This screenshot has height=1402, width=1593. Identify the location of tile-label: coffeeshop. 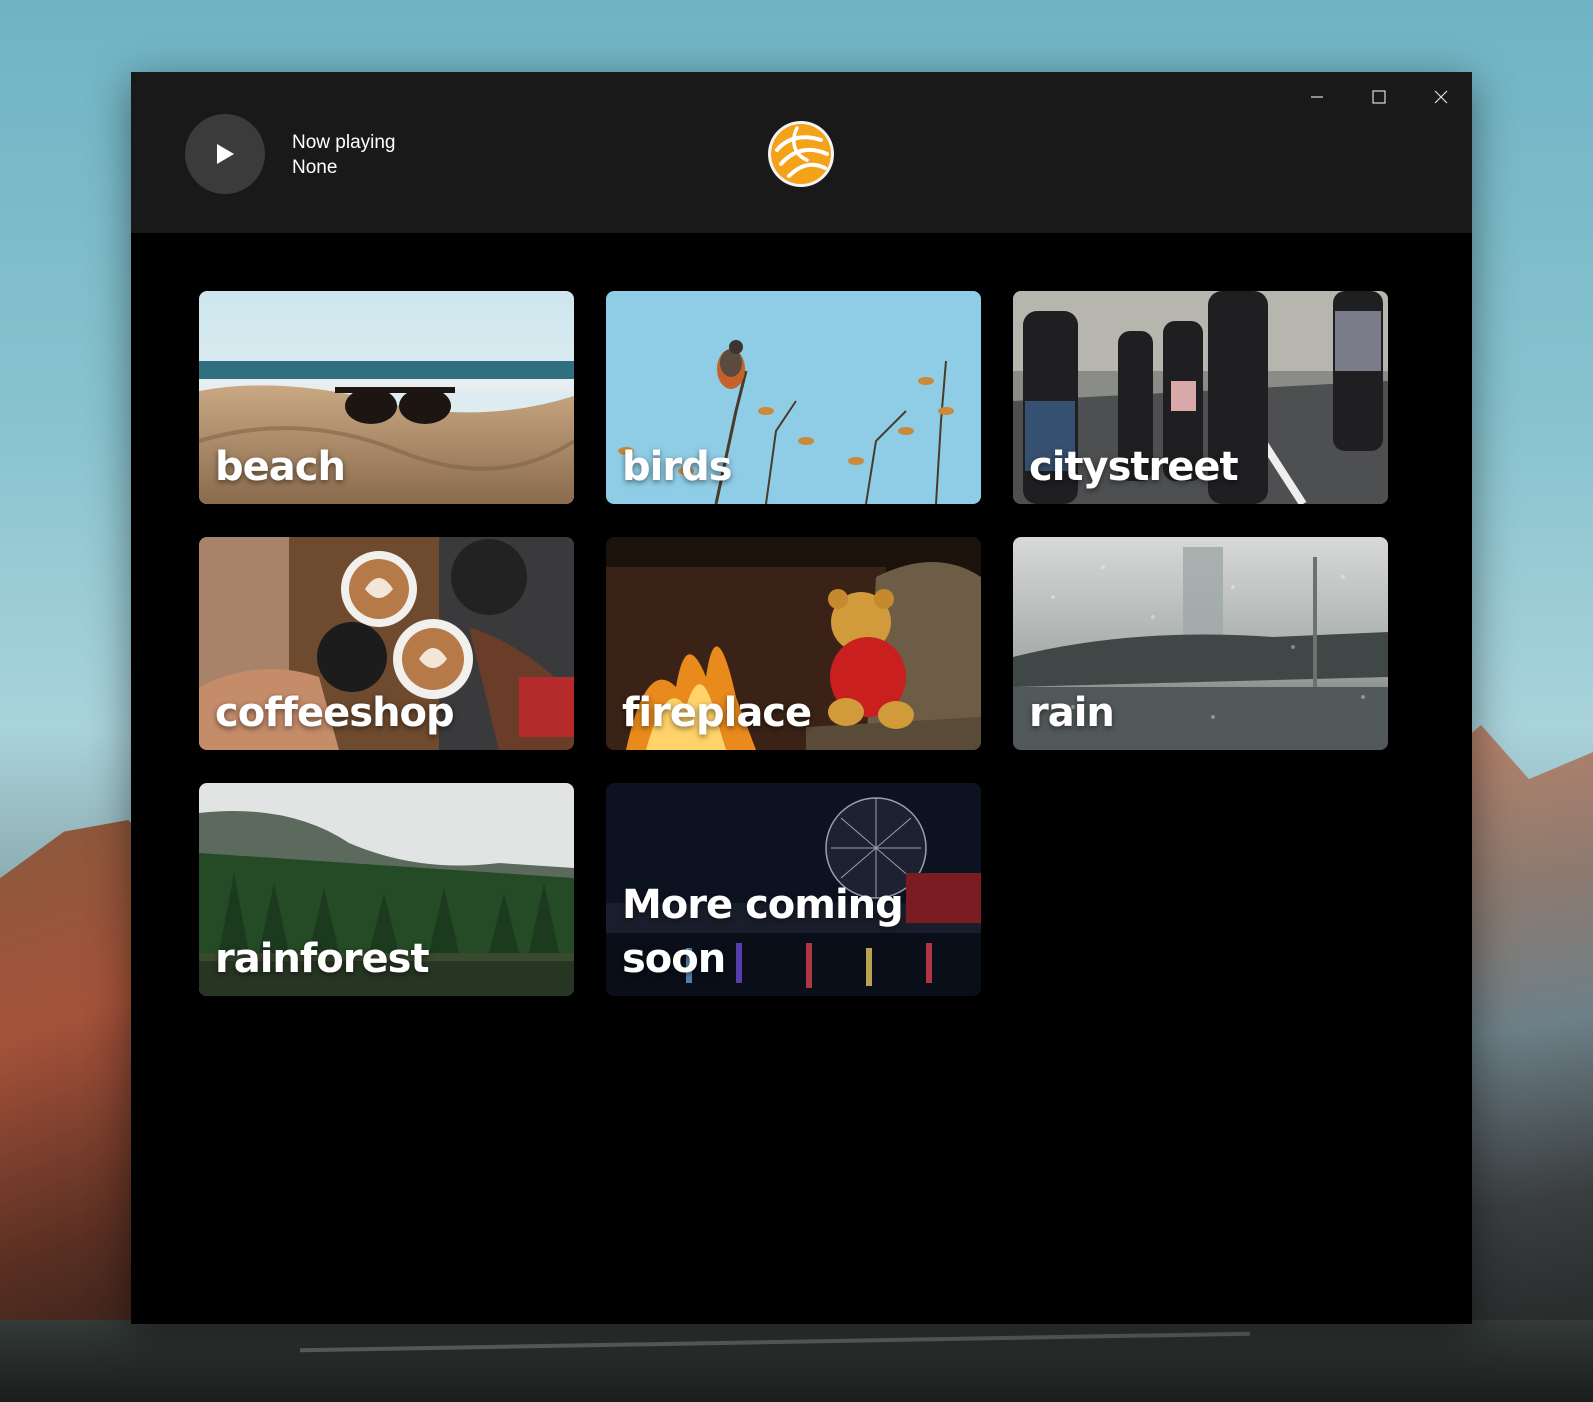
(335, 713).